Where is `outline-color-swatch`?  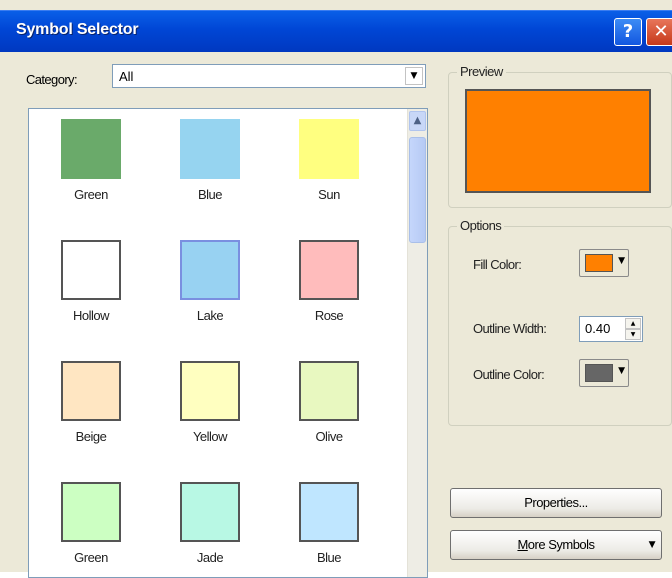
outline-color-swatch is located at coordinates (599, 373).